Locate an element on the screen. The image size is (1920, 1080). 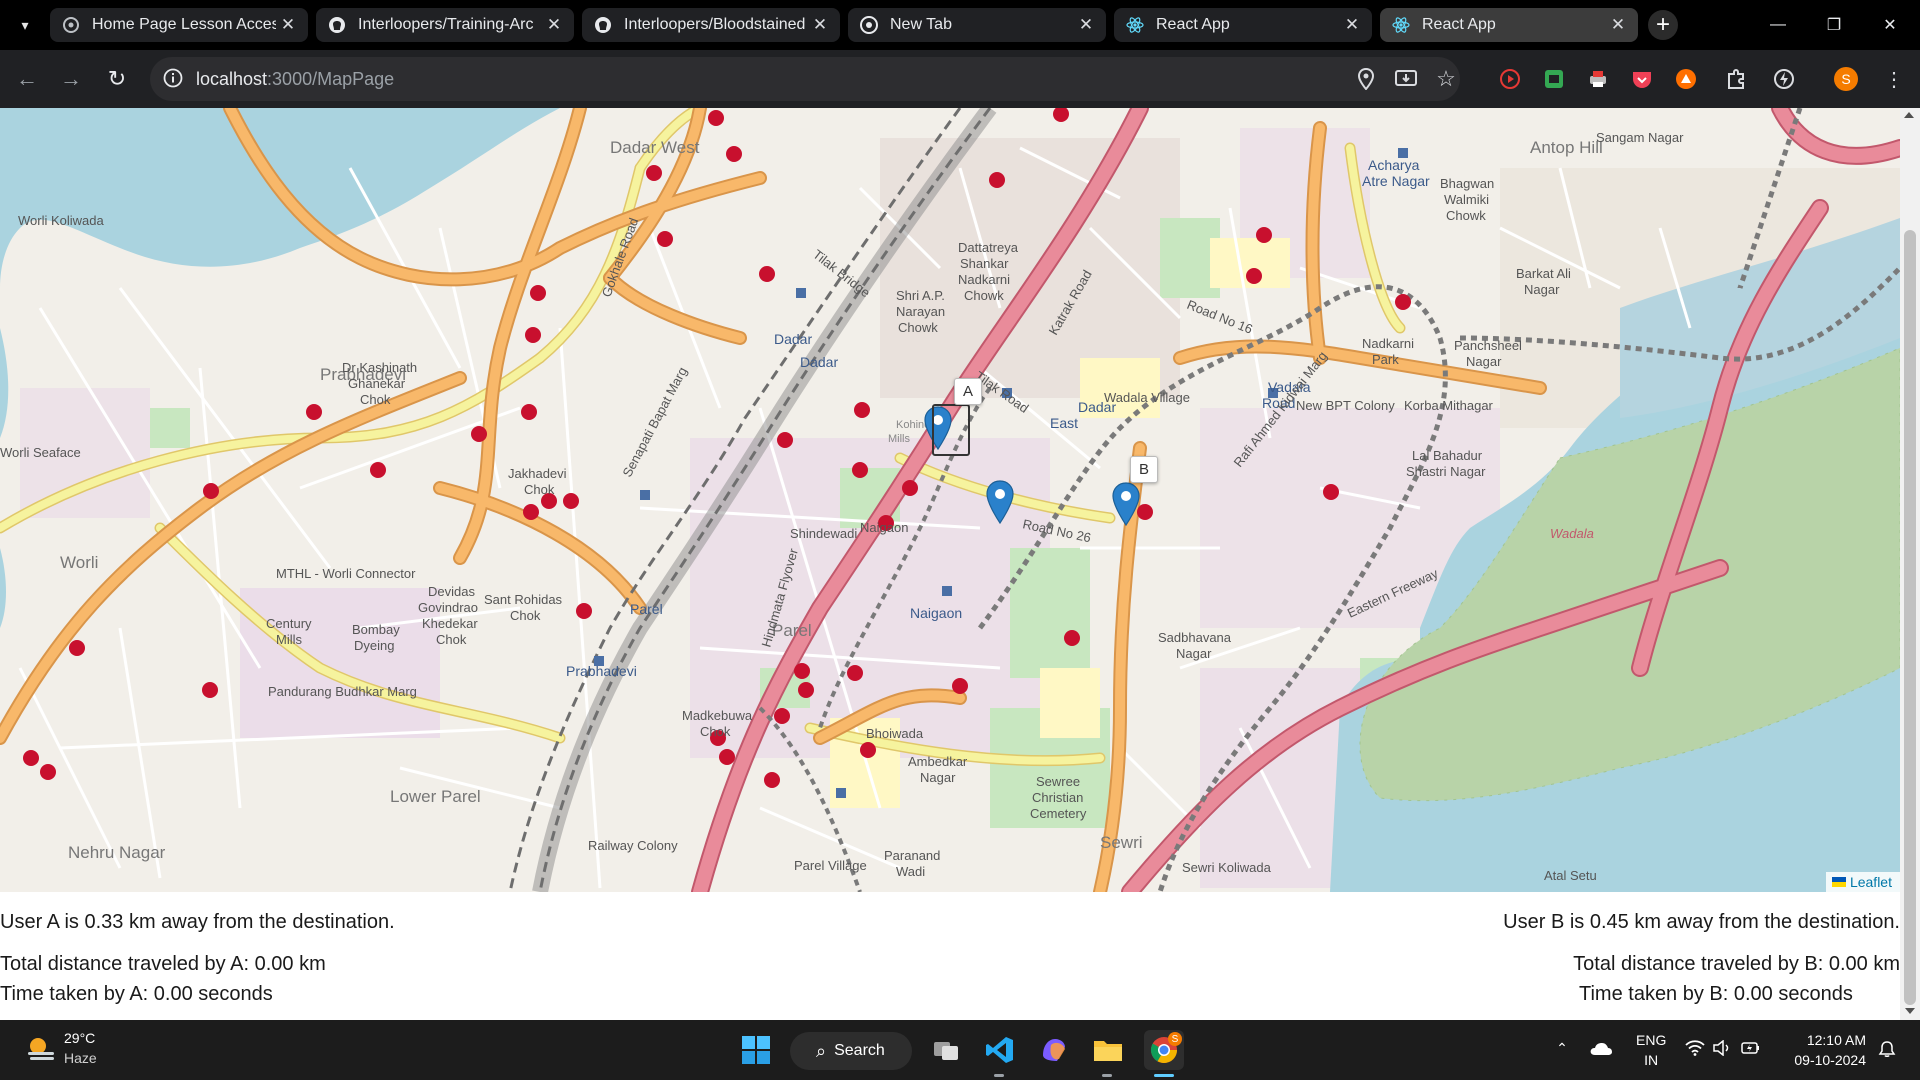
url-path: :3000/MapPage is located at coordinates (331, 79).